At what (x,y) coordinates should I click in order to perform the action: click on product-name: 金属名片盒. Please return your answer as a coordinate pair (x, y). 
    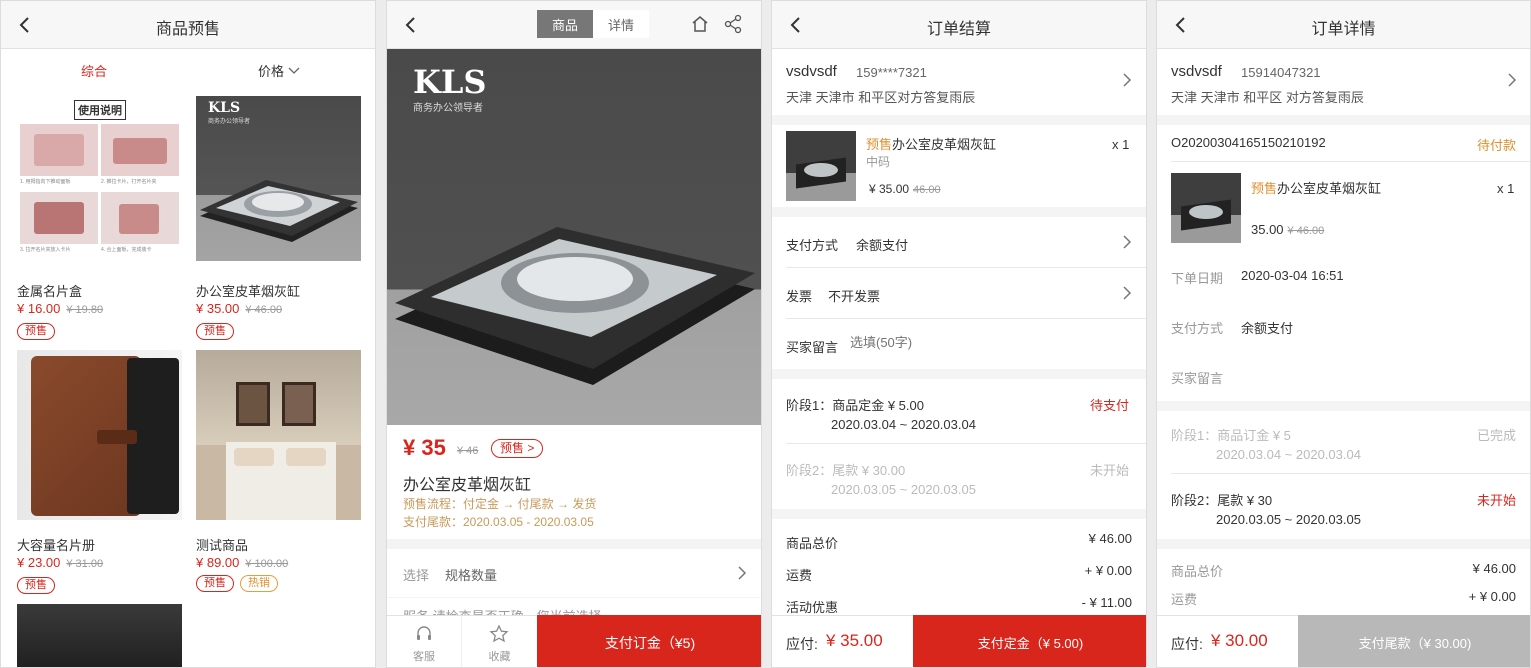
    Looking at the image, I should click on (49, 290).